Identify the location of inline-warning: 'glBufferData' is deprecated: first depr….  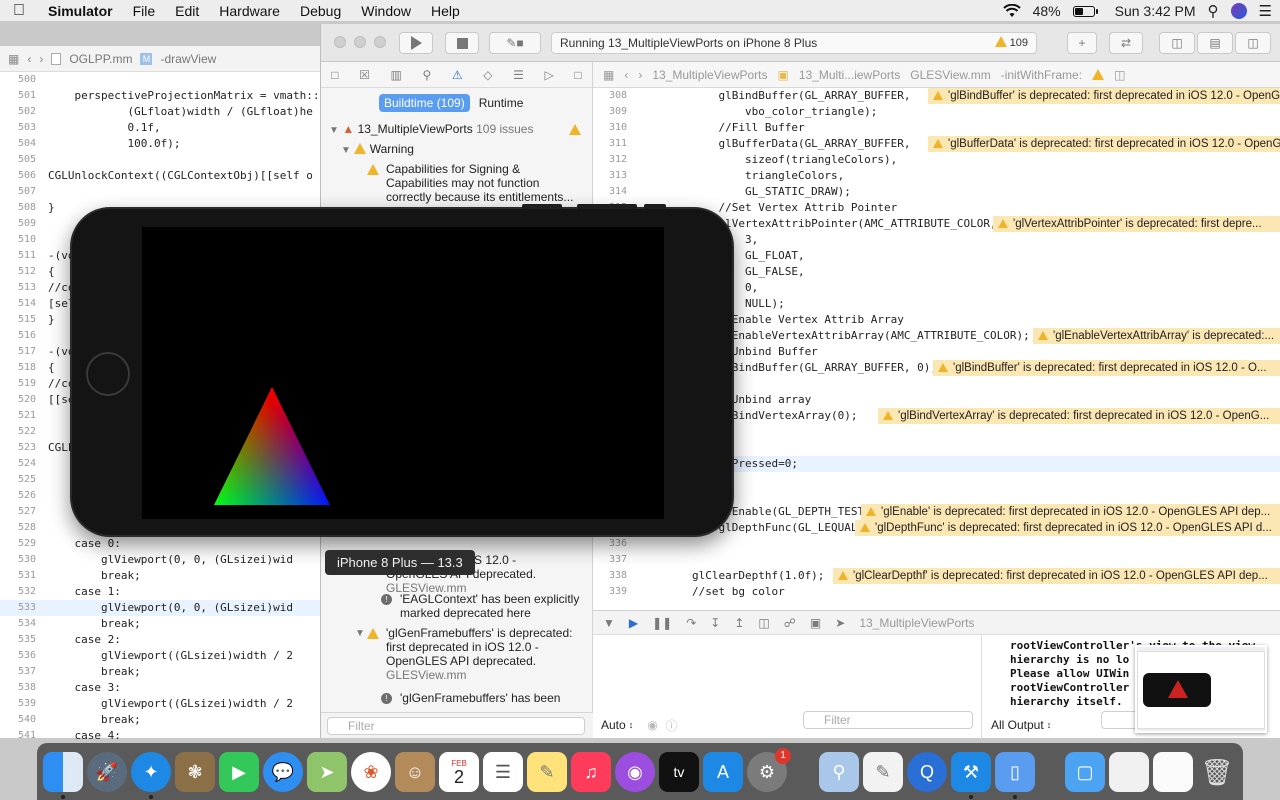
(1104, 144).